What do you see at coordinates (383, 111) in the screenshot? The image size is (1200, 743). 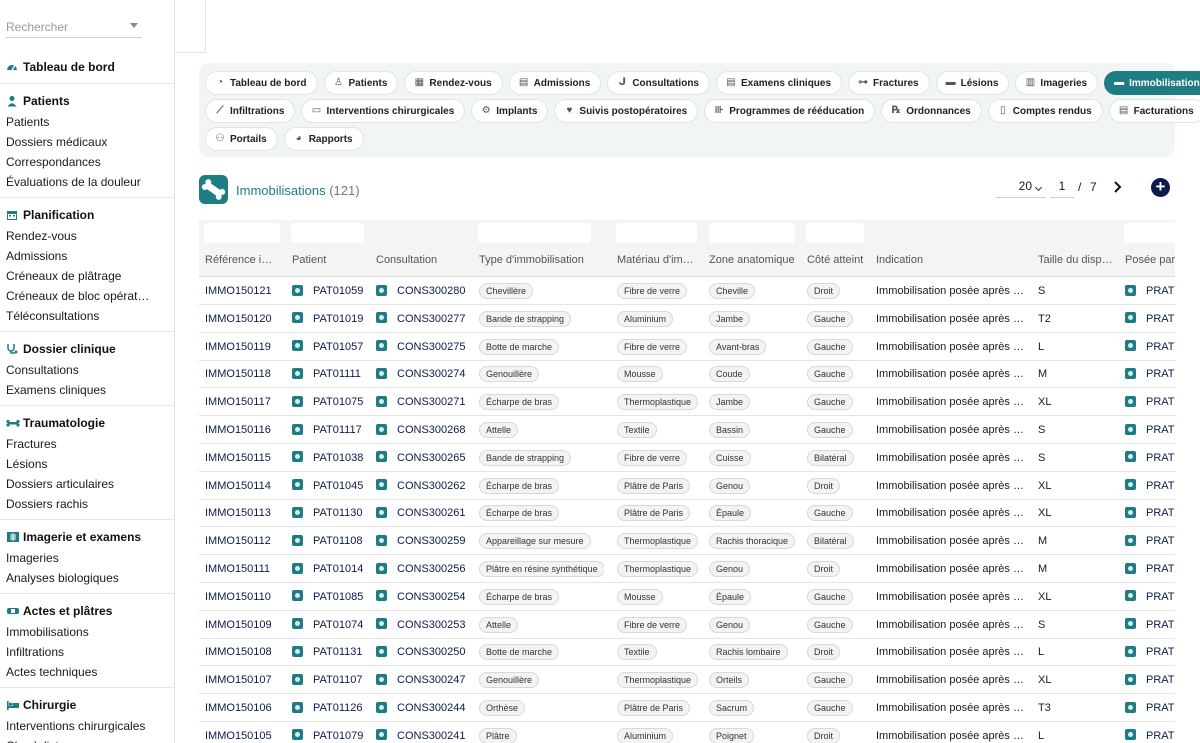 I see `tab-interventions-chirurgicales: ▭ Interventions chirurgicales` at bounding box center [383, 111].